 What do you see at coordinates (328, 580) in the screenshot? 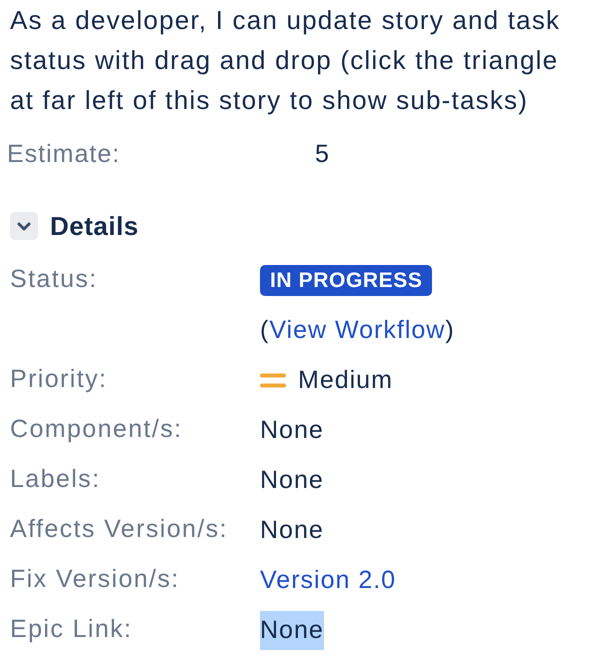
I see `field-value-link: Version 2.0` at bounding box center [328, 580].